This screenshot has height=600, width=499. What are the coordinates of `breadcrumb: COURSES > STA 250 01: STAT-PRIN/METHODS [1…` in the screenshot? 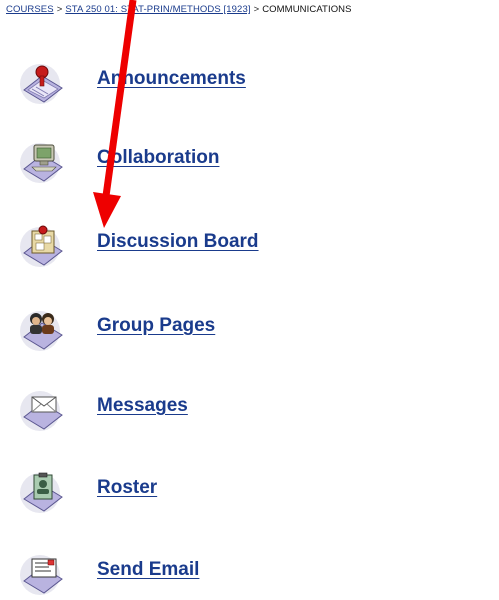 It's located at (179, 9).